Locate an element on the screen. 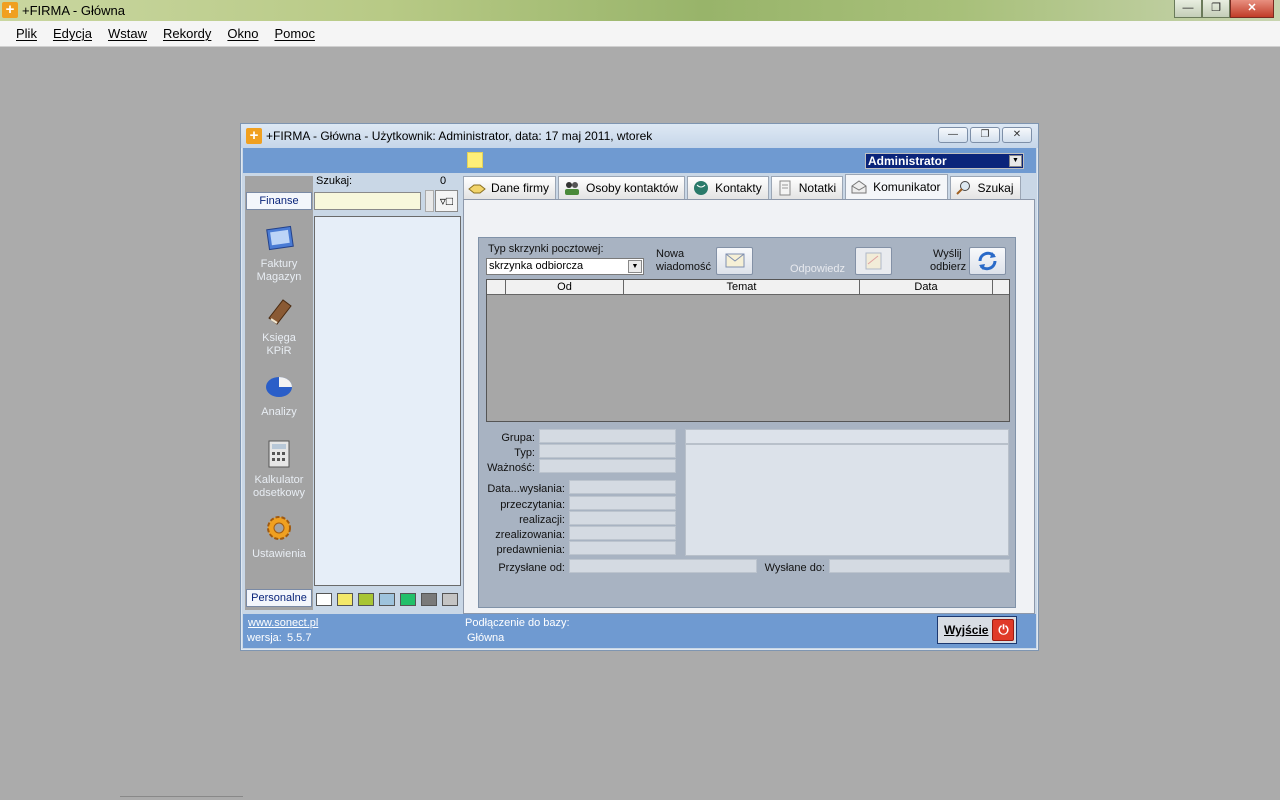 The height and width of the screenshot is (800, 1280). tab-label: Osoby kontaktów is located at coordinates (632, 188).